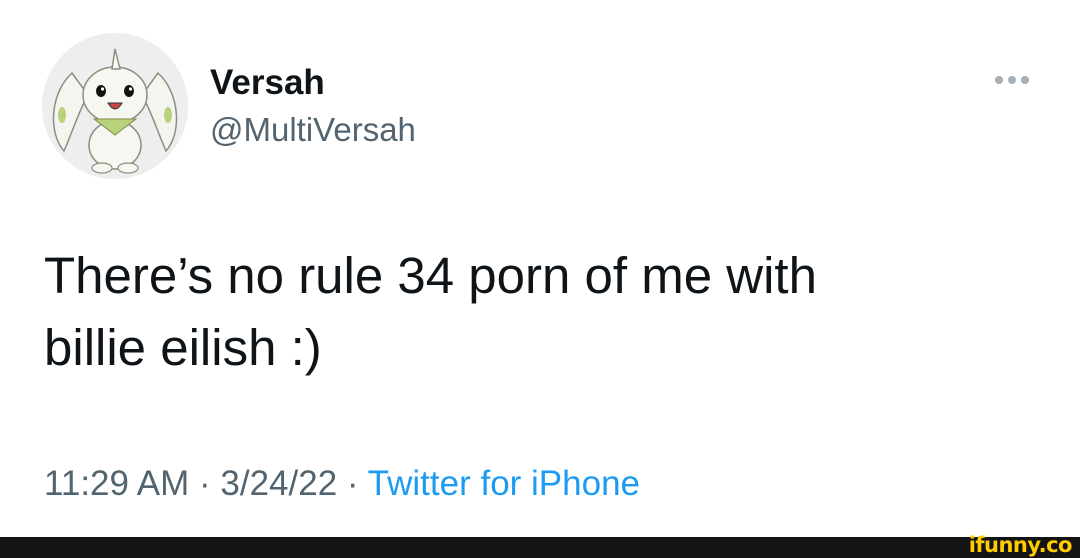  Describe the element at coordinates (540, 547) in the screenshot. I see `watermark-bar` at that location.